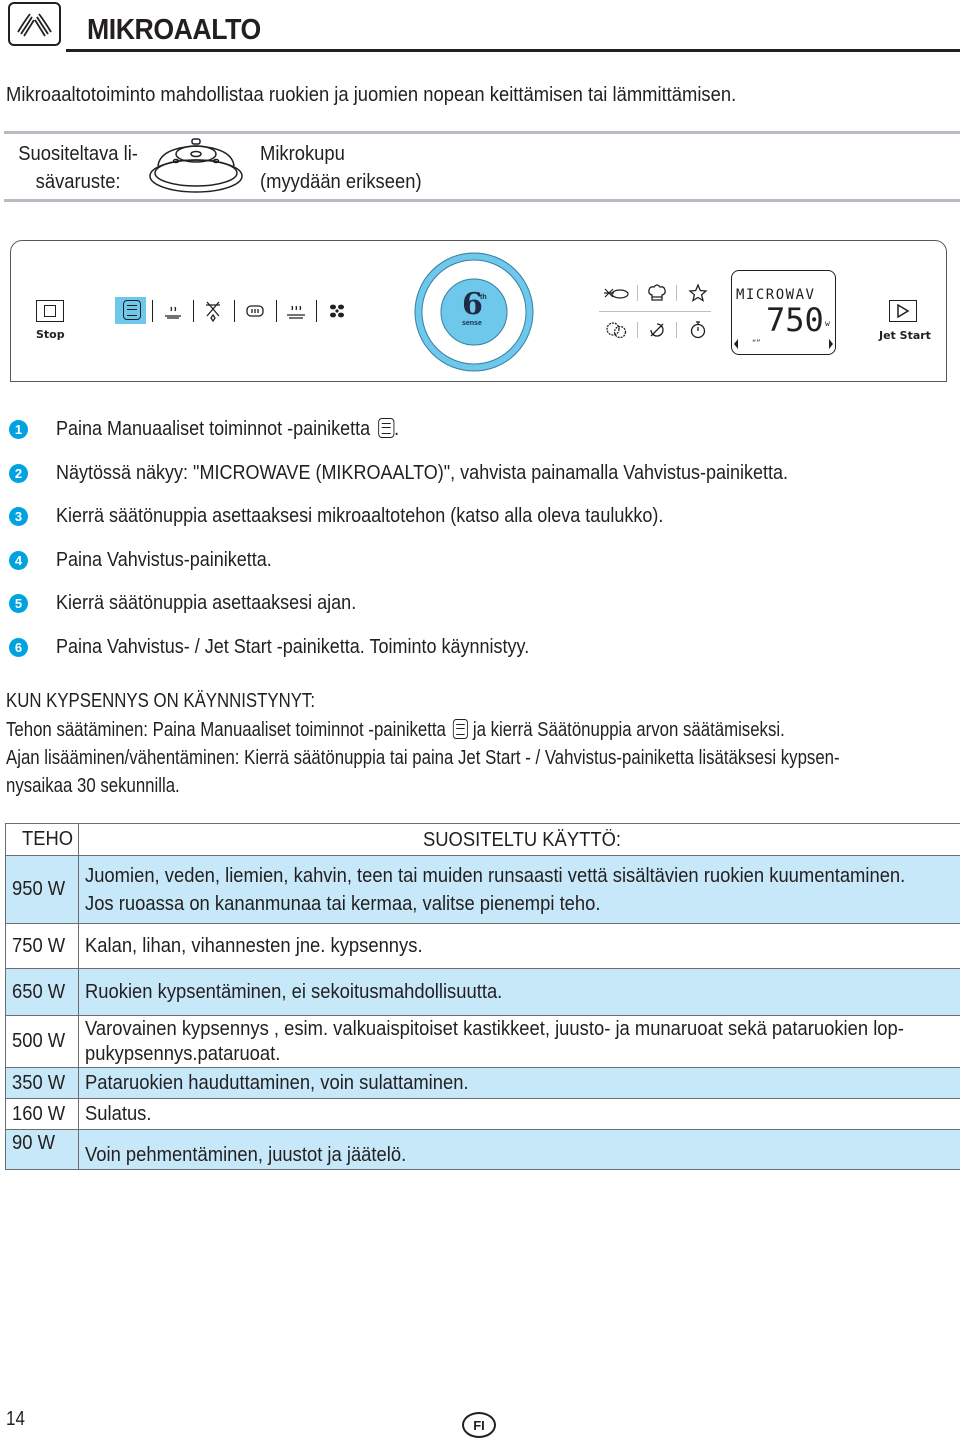 The image size is (960, 1438). Describe the element at coordinates (50, 334) in the screenshot. I see `stop-label: Stop` at that location.